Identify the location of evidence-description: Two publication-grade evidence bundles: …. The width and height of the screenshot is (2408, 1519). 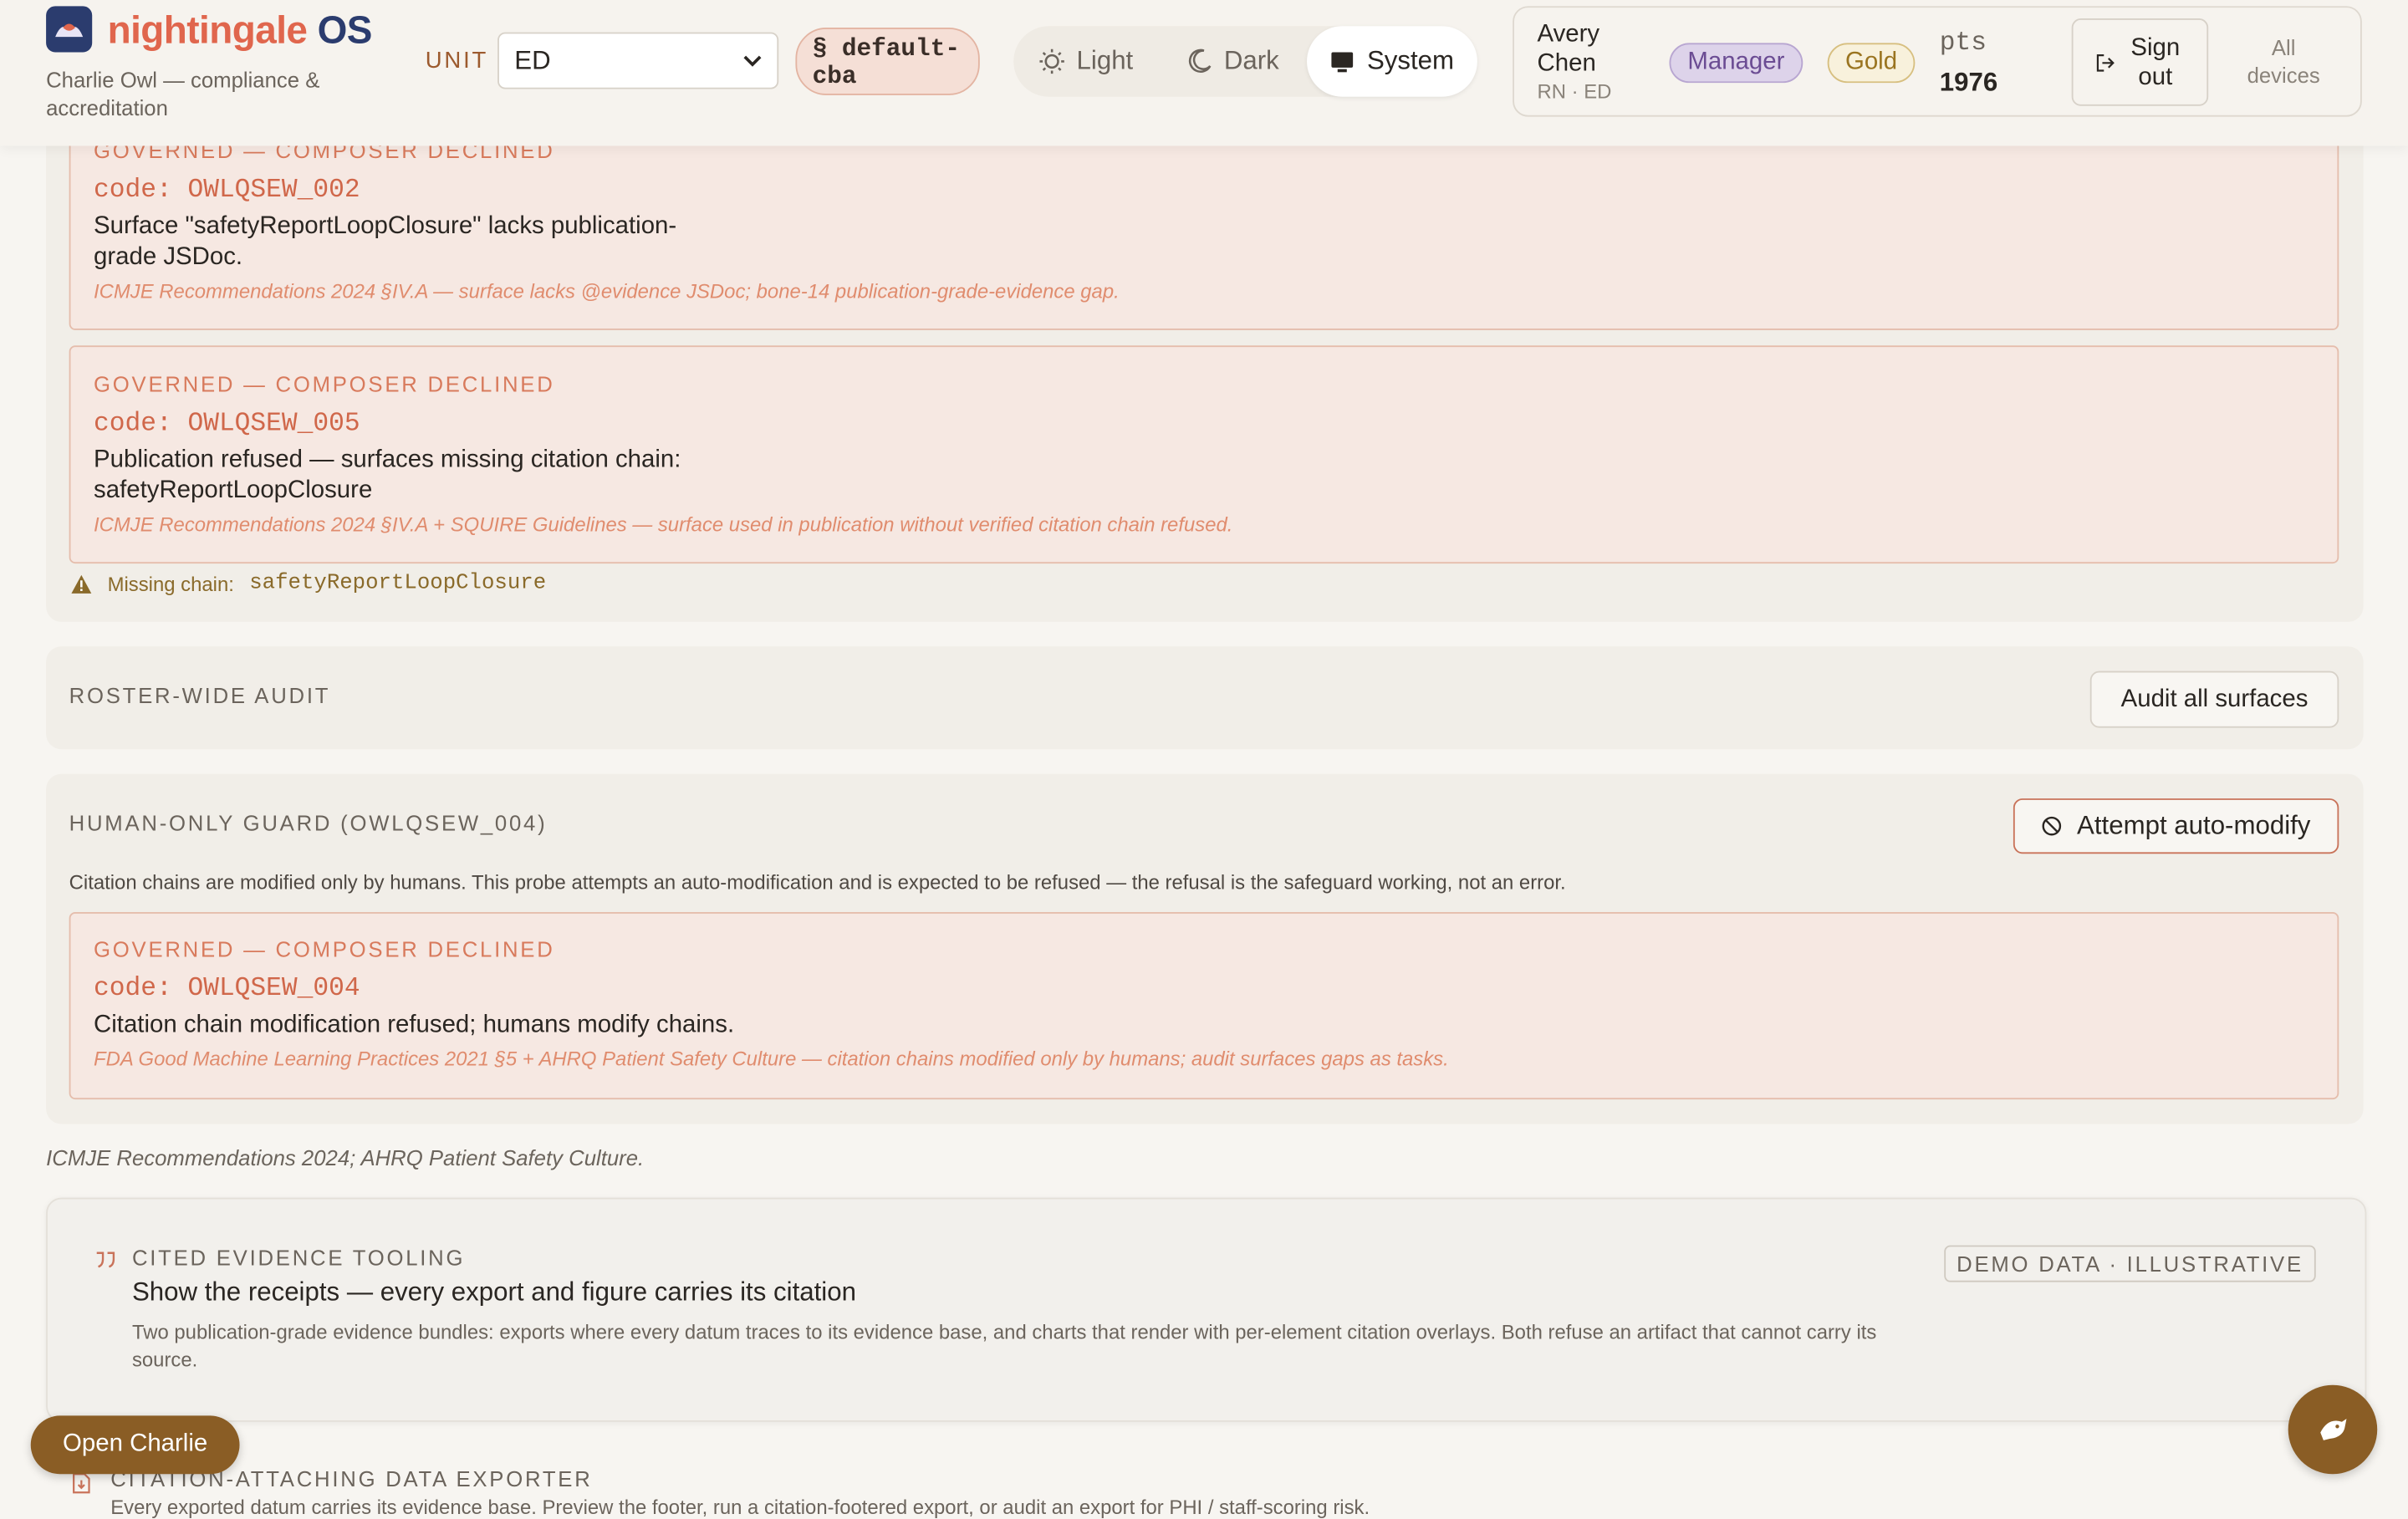
(1004, 1346).